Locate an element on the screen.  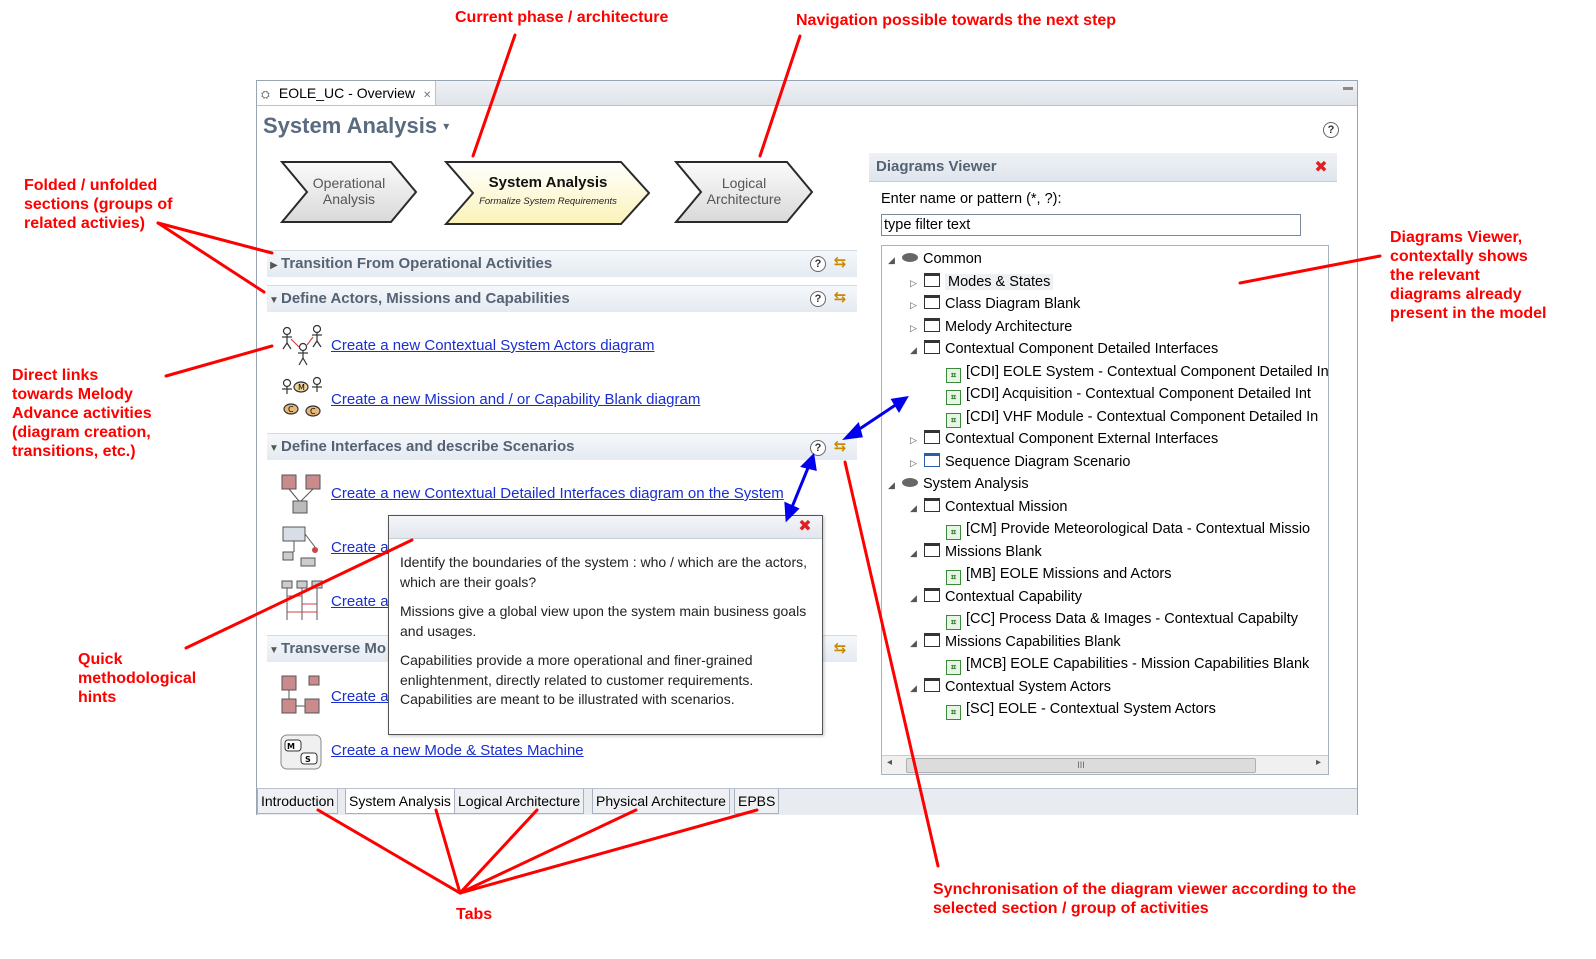
phase-operational-analysis: Operational Analysis is located at coordinates (349, 192).